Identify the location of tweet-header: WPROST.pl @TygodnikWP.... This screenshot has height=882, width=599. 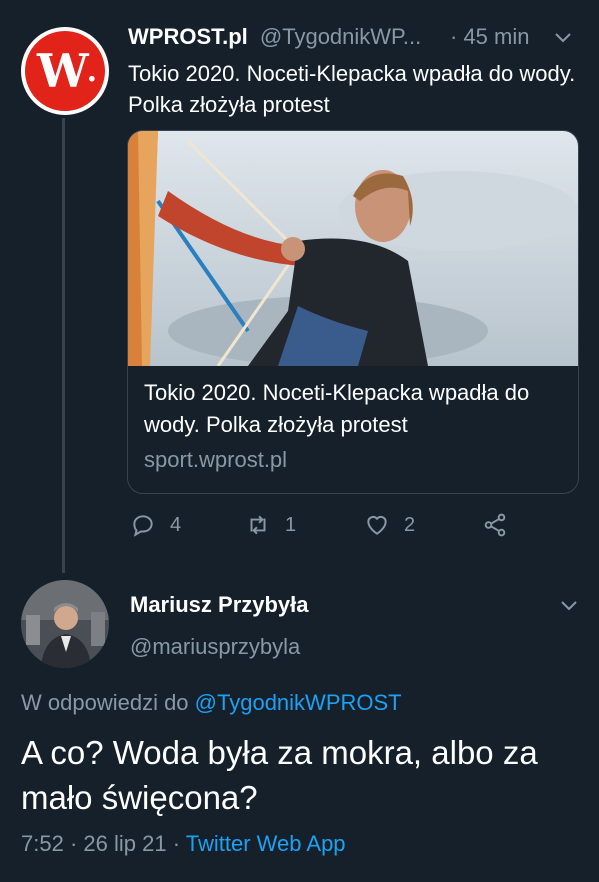
(274, 37).